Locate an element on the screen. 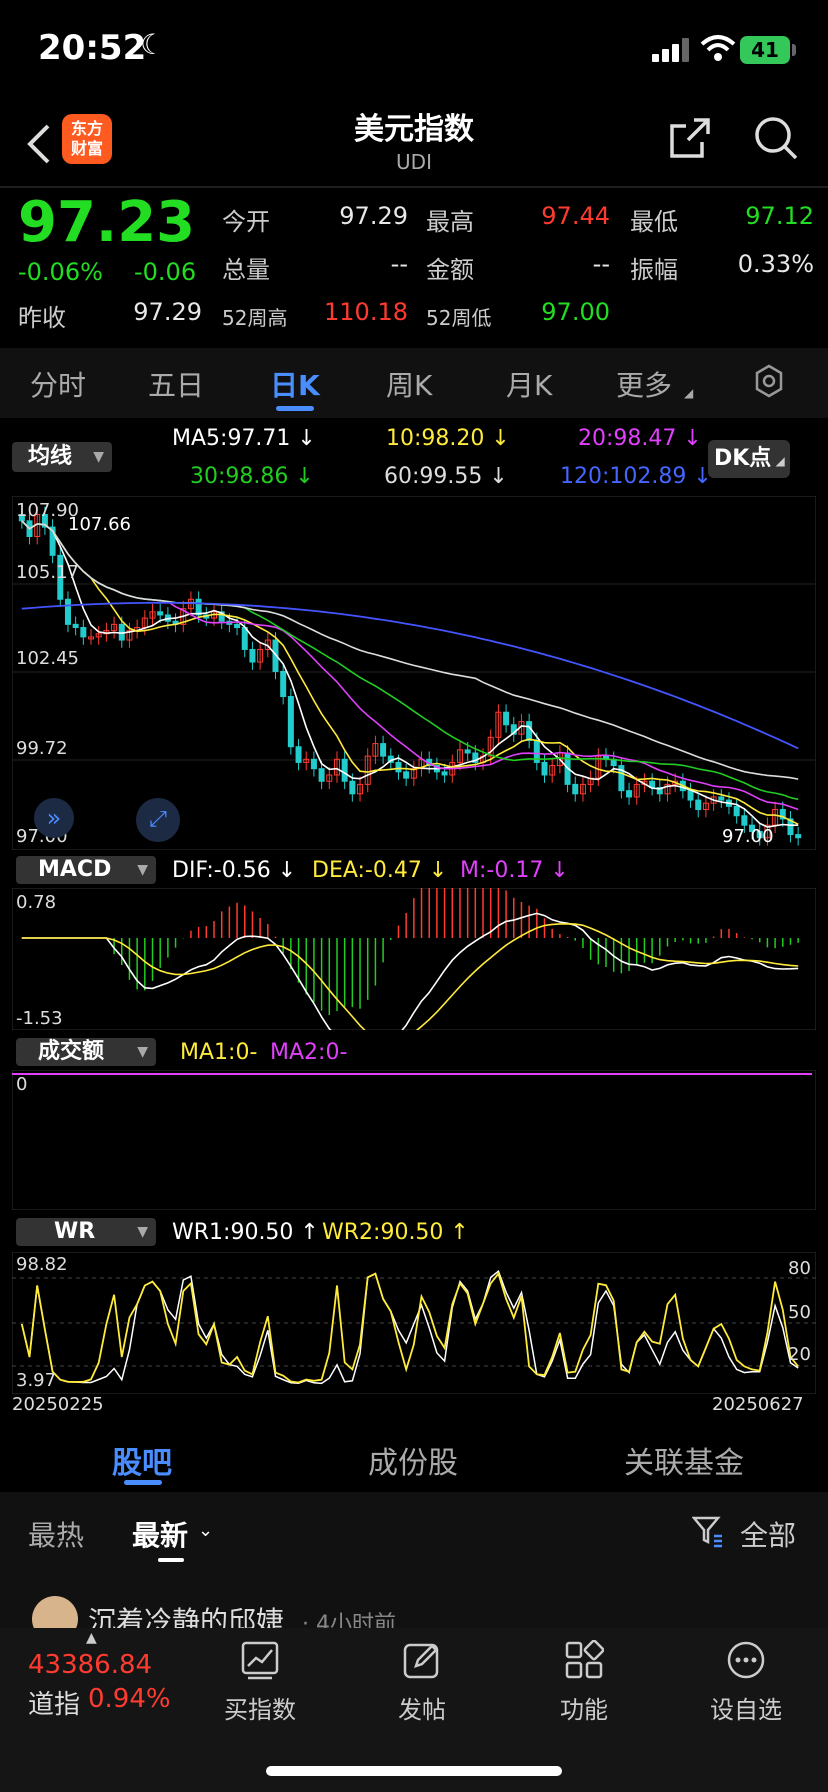 The height and width of the screenshot is (1792, 828). macd-selector: MACD ▼ is located at coordinates (86, 870).